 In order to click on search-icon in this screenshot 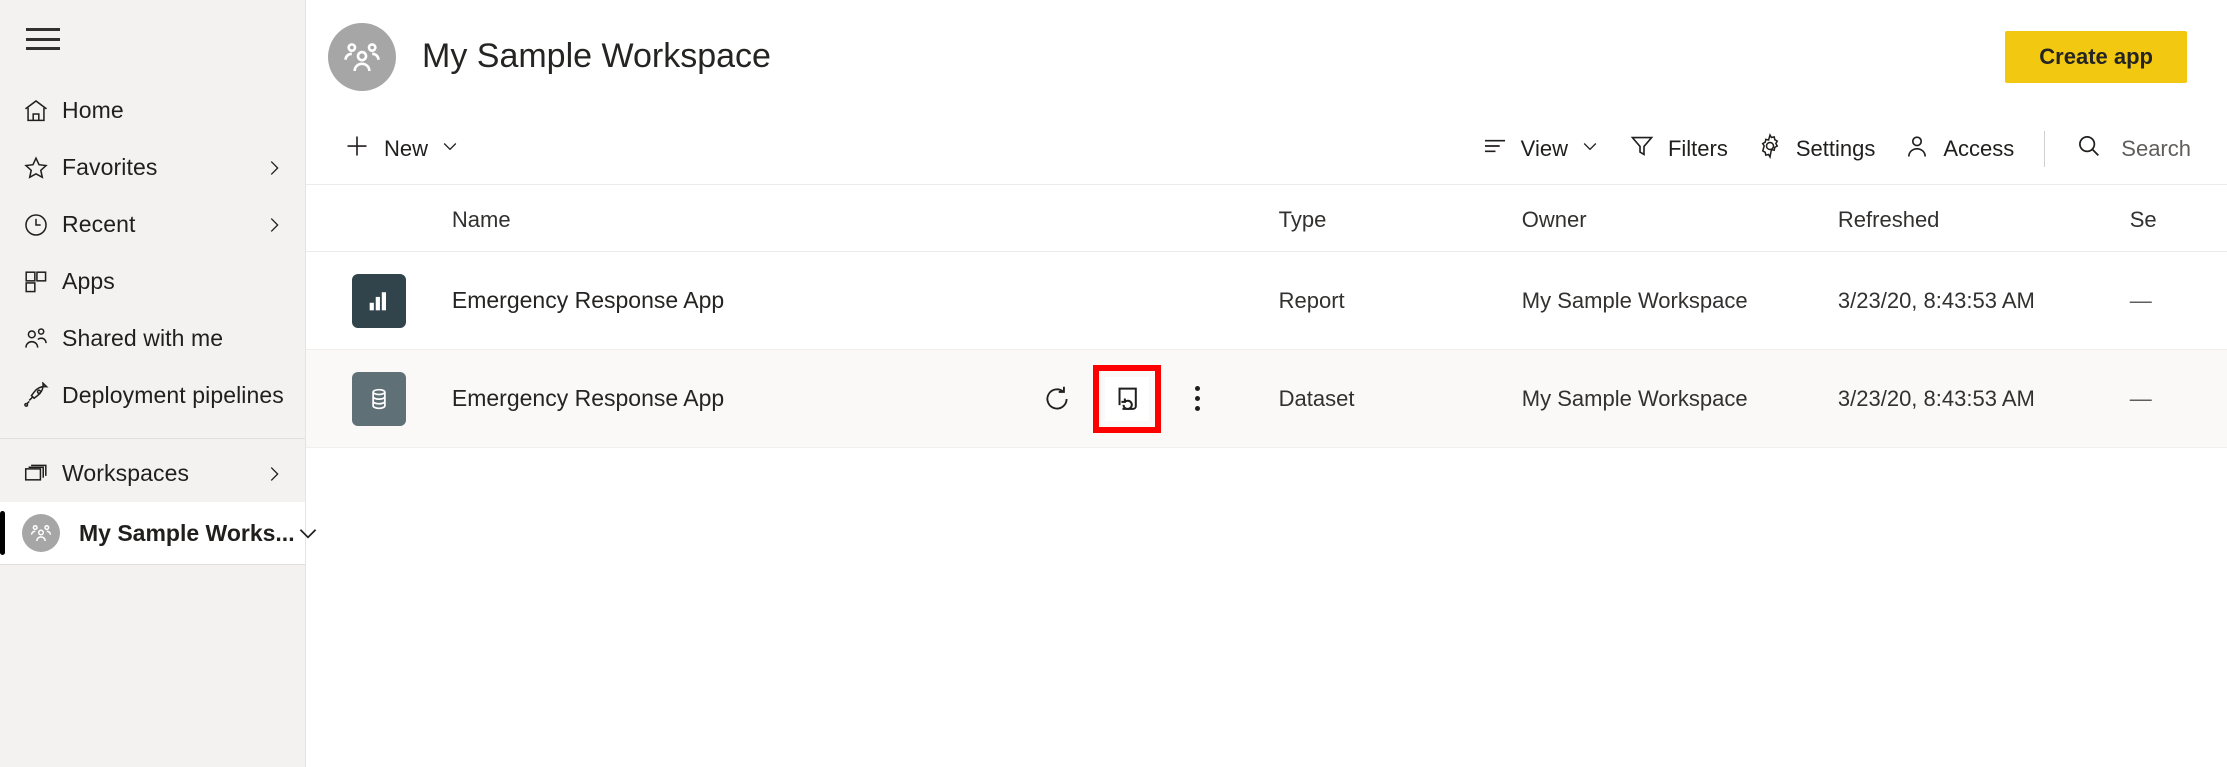, I will do `click(2089, 148)`.